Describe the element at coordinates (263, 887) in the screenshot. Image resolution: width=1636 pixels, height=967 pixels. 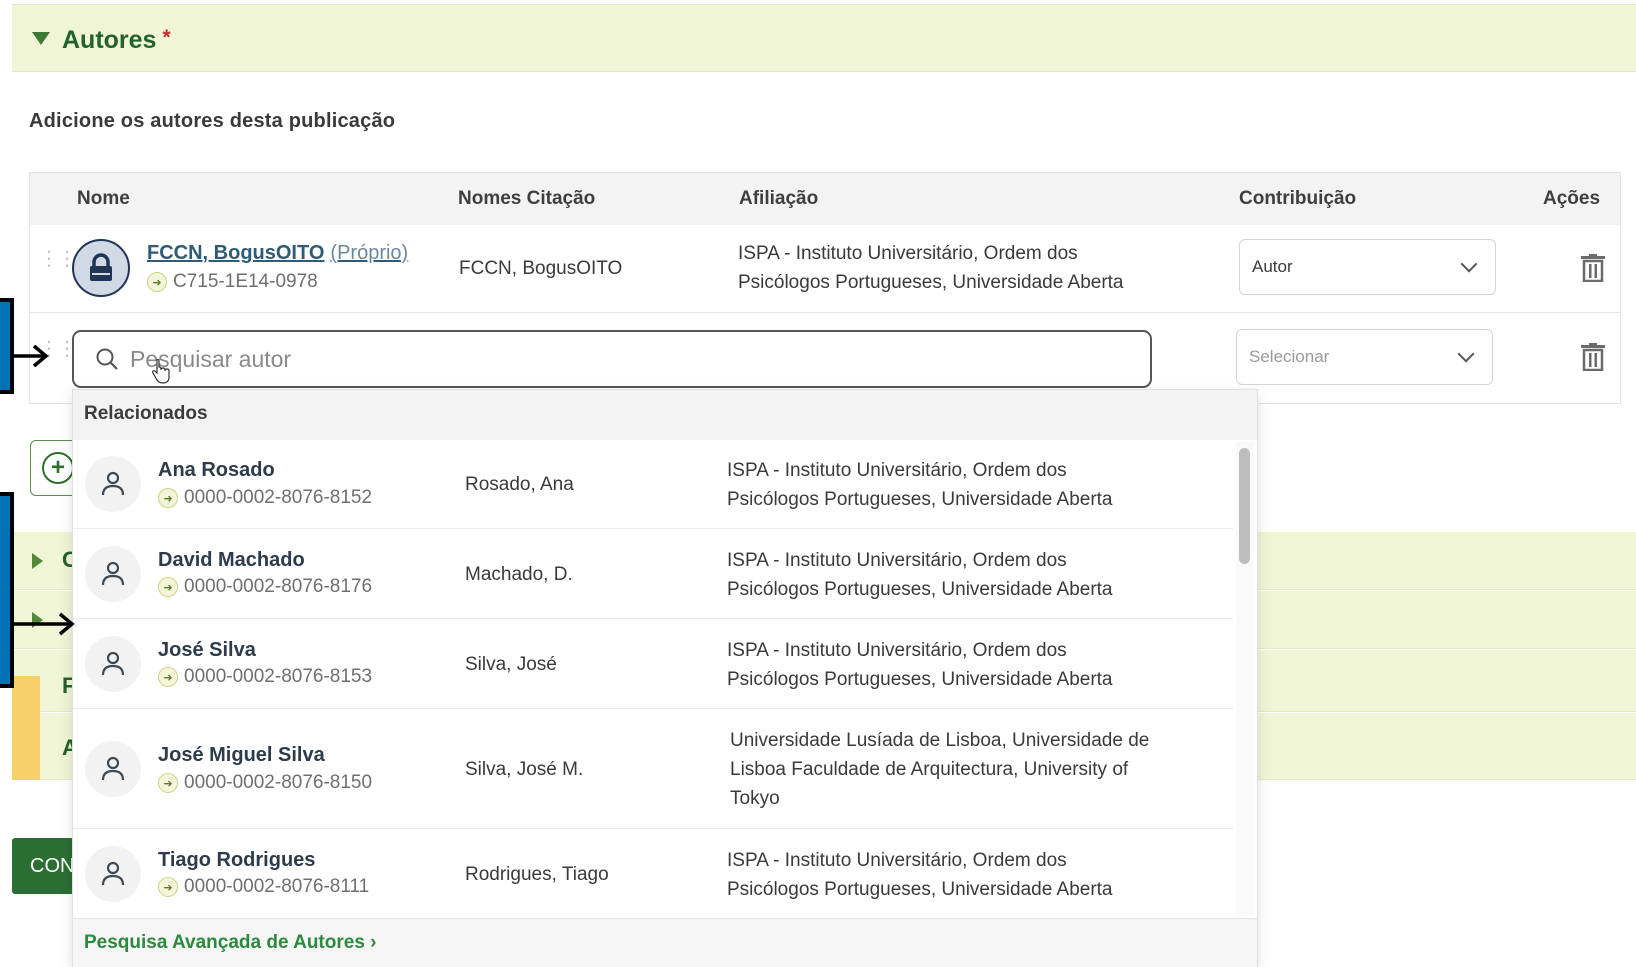
I see `author-option-orcid: ➜ 0000-0002-8076-8111` at that location.